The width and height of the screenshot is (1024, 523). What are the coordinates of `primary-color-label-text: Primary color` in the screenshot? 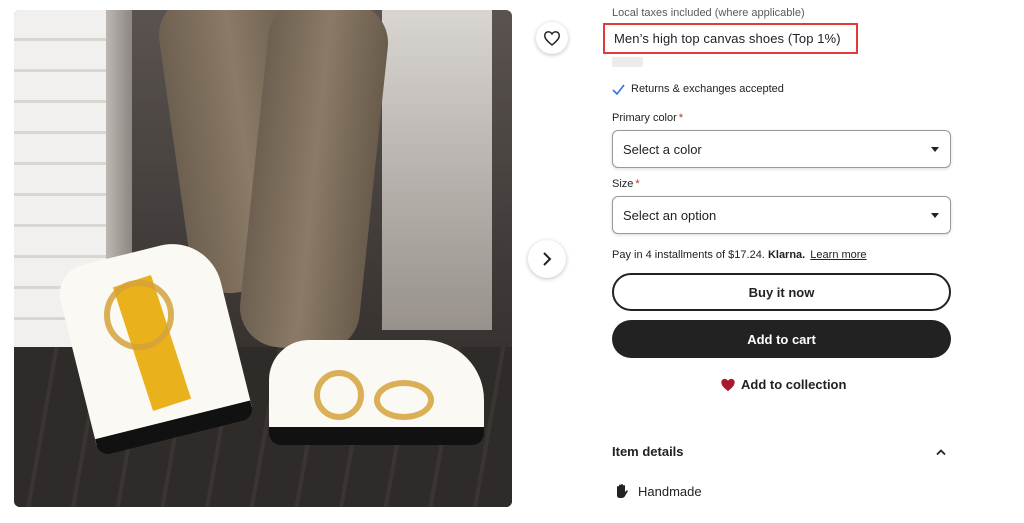 It's located at (644, 118).